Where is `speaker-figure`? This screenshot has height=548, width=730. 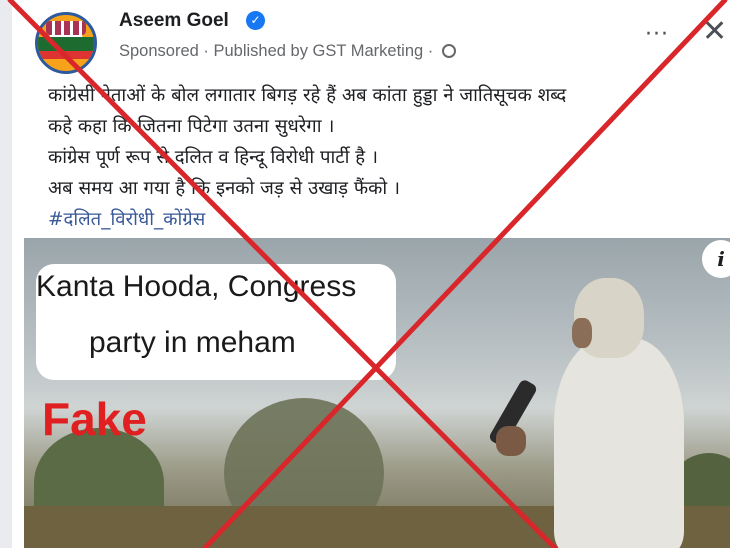 speaker-figure is located at coordinates (590, 413).